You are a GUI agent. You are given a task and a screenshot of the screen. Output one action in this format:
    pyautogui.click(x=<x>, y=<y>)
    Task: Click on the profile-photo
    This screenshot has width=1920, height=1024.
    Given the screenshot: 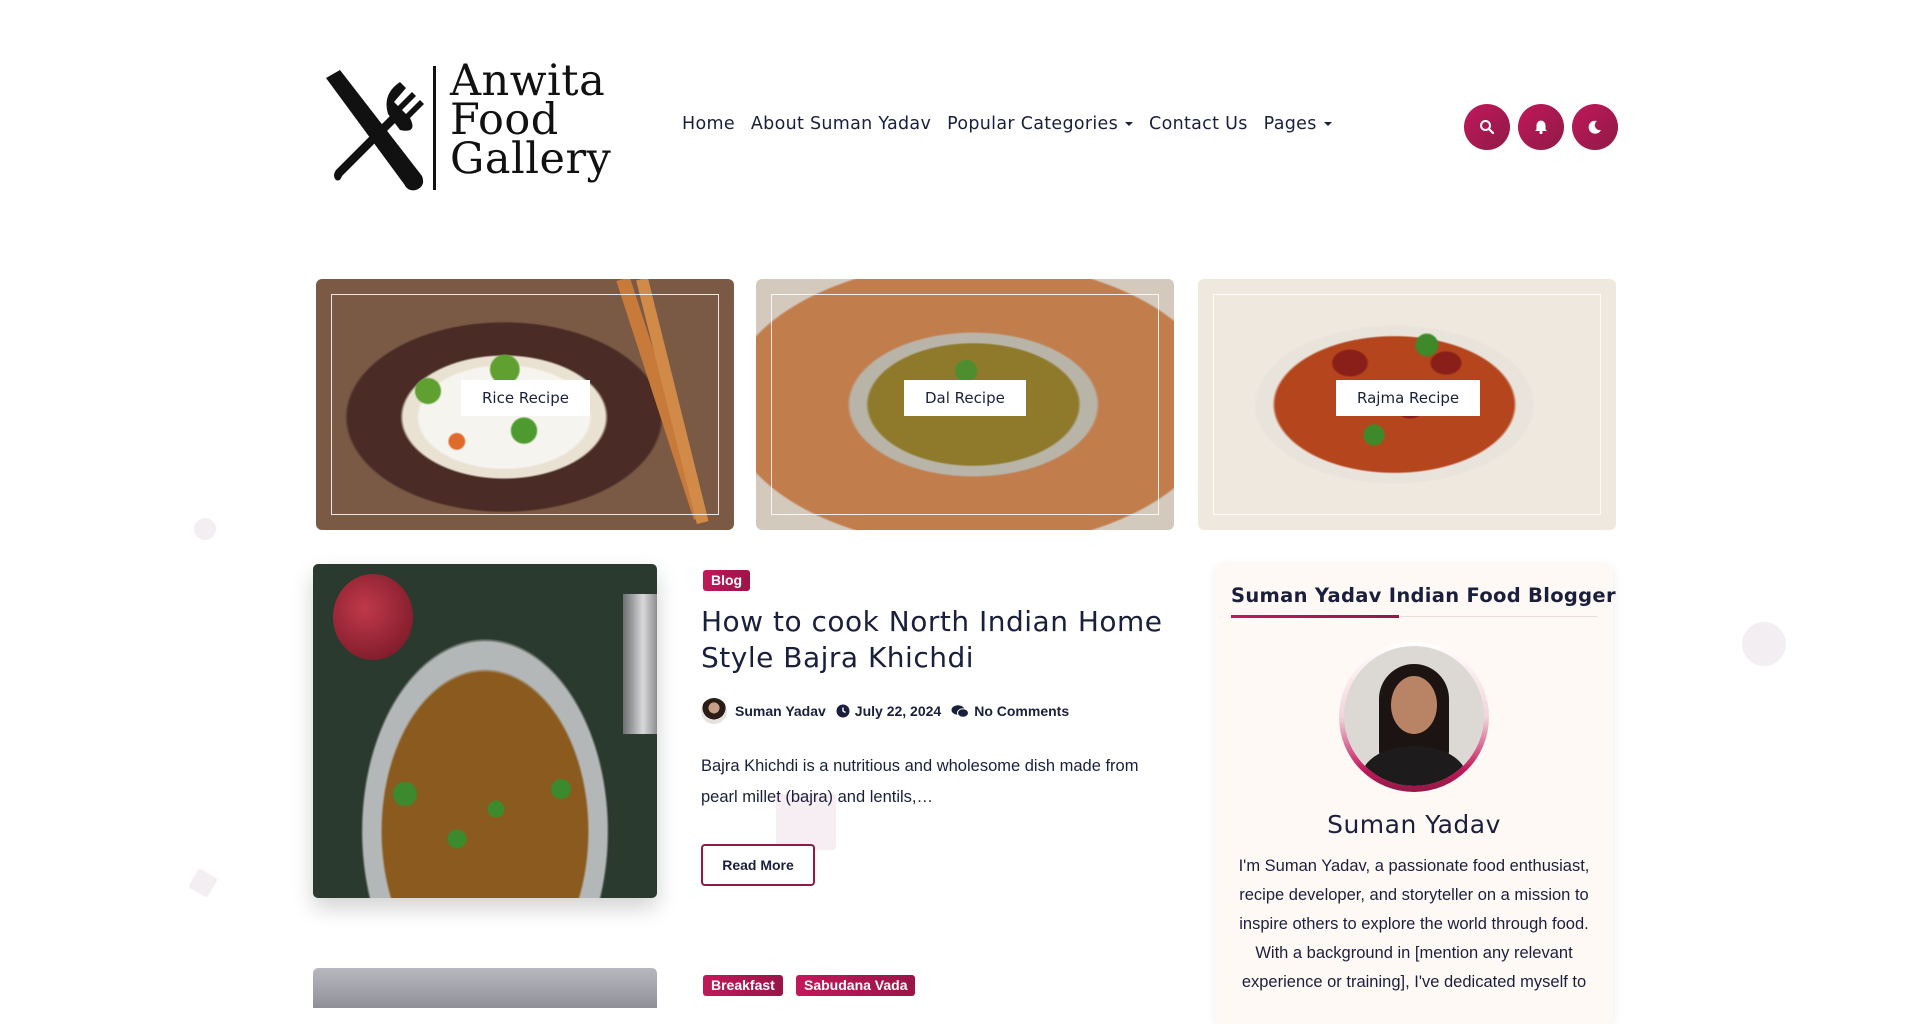 What is the action you would take?
    pyautogui.click(x=1414, y=716)
    